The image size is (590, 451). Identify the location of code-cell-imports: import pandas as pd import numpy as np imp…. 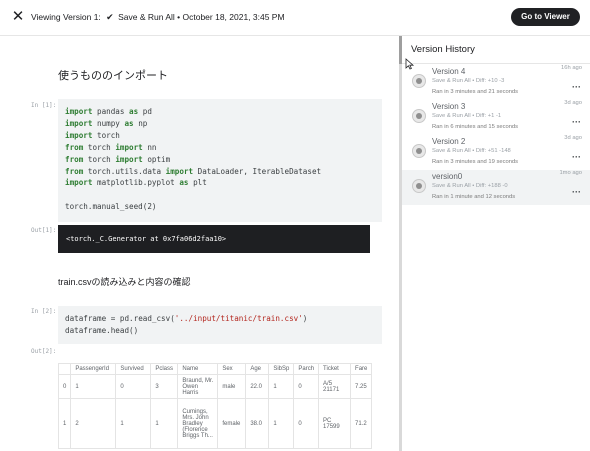
(220, 160).